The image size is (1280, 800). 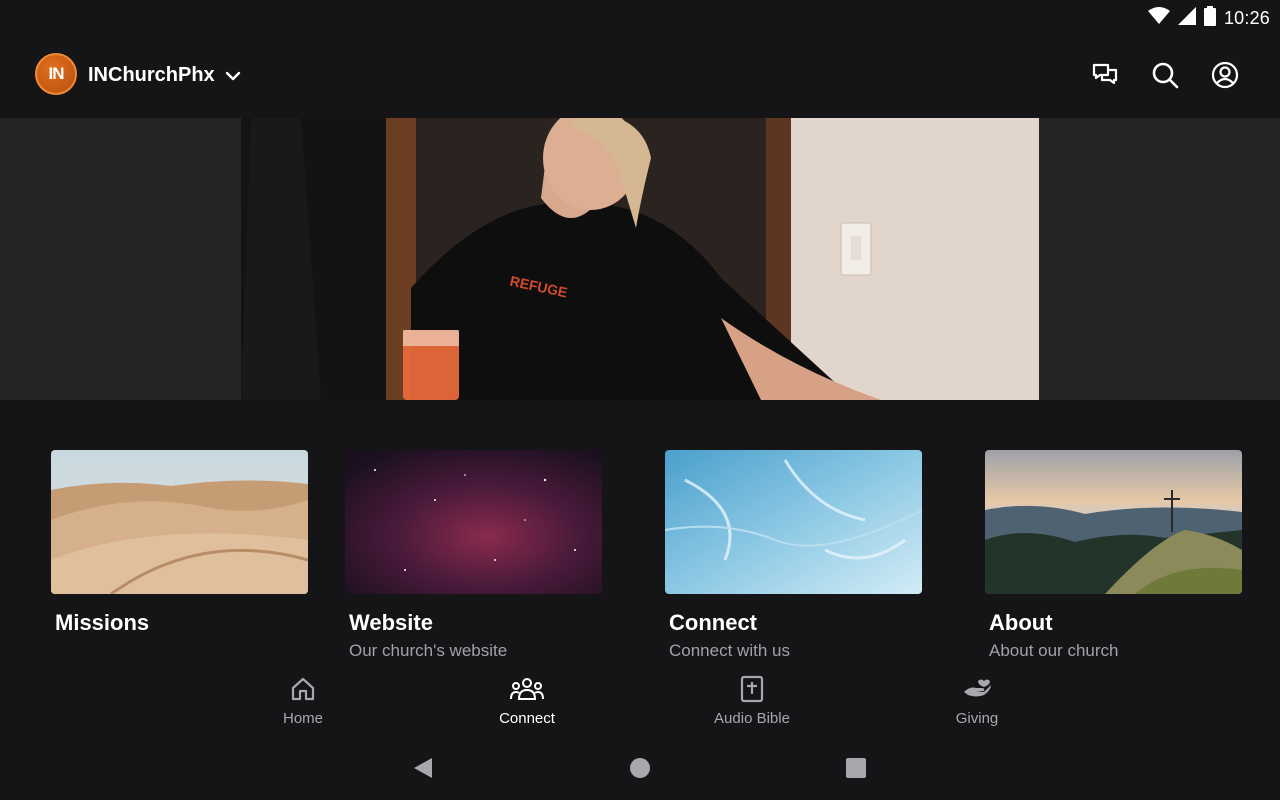 I want to click on home-icon, so click(x=303, y=689).